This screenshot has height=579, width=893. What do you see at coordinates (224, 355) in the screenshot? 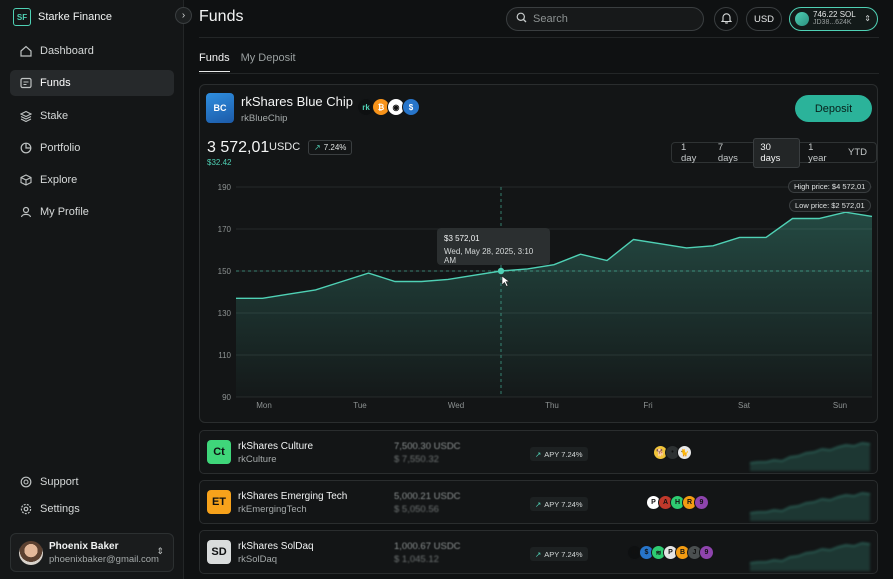
I see `y-tick-label: 110` at bounding box center [224, 355].